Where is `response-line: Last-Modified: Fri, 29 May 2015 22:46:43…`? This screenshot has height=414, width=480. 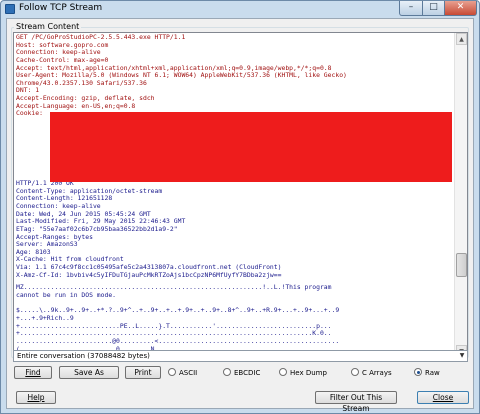 response-line: Last-Modified: Fri, 29 May 2015 22:46:43… is located at coordinates (101, 222).